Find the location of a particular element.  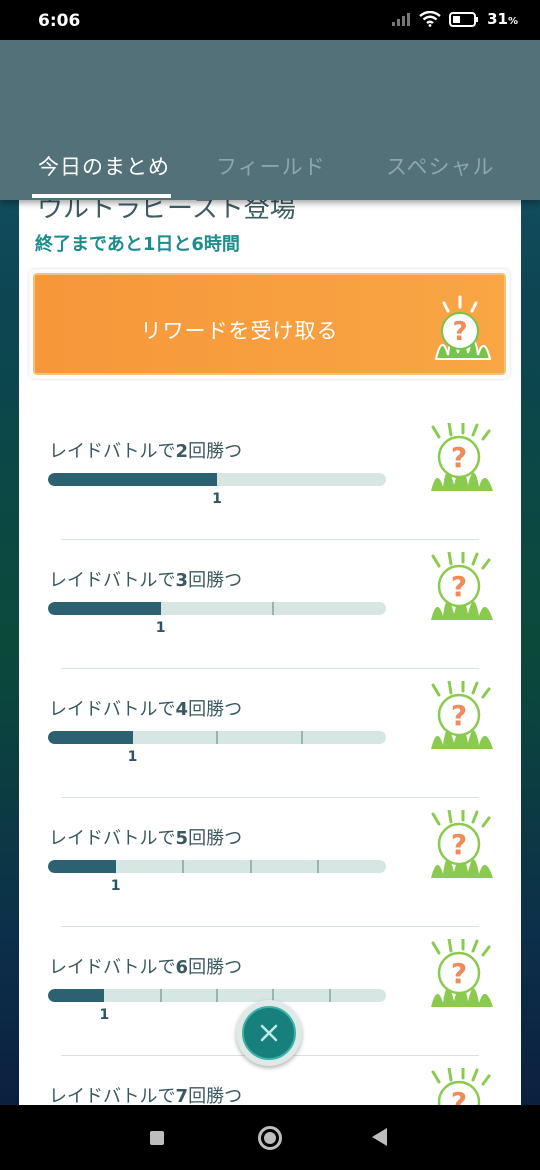

claim-reward-button: リワードを受け取る ? is located at coordinates (269, 324).